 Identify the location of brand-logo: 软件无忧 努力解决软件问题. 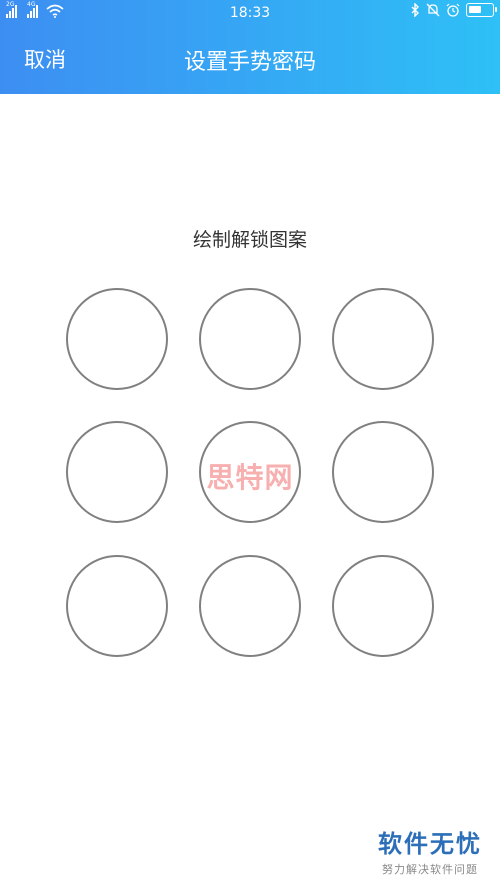
(430, 850).